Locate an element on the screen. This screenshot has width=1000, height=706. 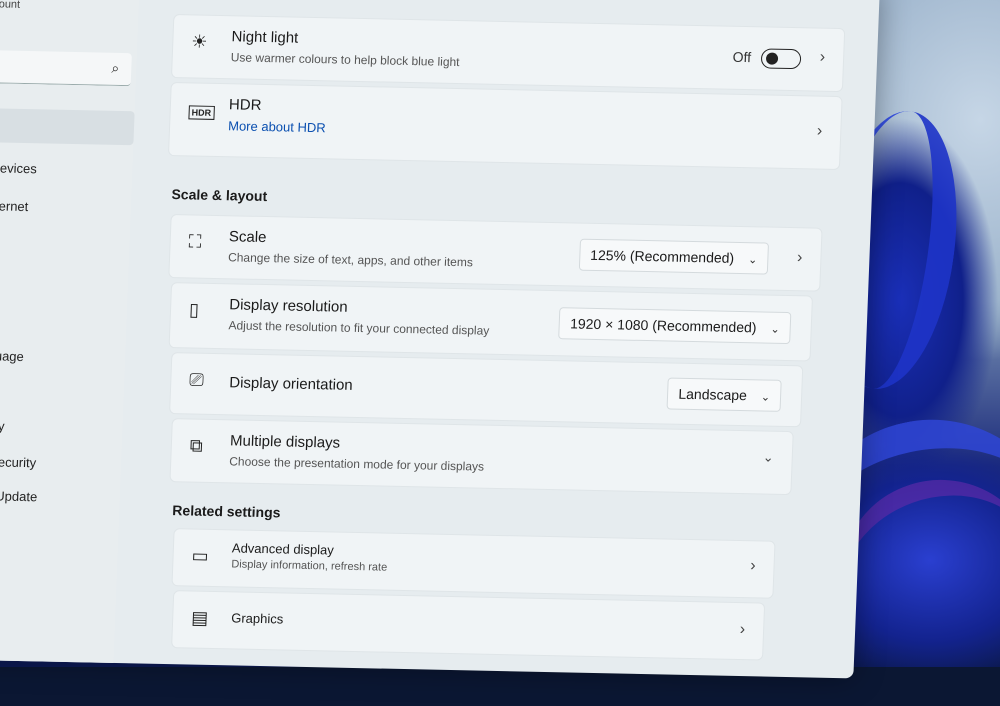
scale-layout-heading: Scale & layout is located at coordinates (219, 195).